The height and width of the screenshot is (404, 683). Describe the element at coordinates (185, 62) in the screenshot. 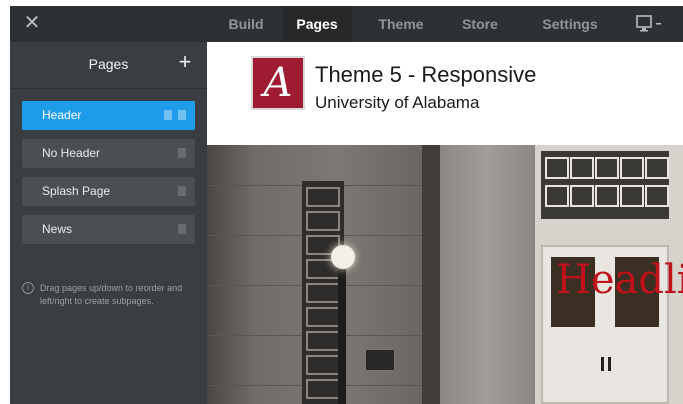

I see `add-page-button: +` at that location.